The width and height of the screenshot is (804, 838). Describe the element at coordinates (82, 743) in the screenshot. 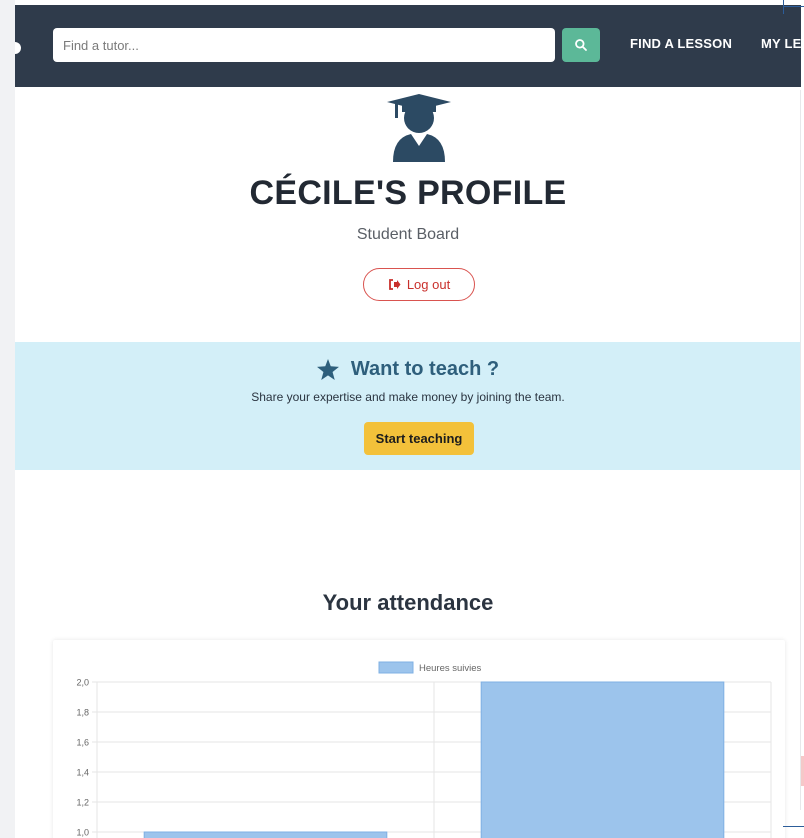

I see `y-tick-label: 1,6` at that location.